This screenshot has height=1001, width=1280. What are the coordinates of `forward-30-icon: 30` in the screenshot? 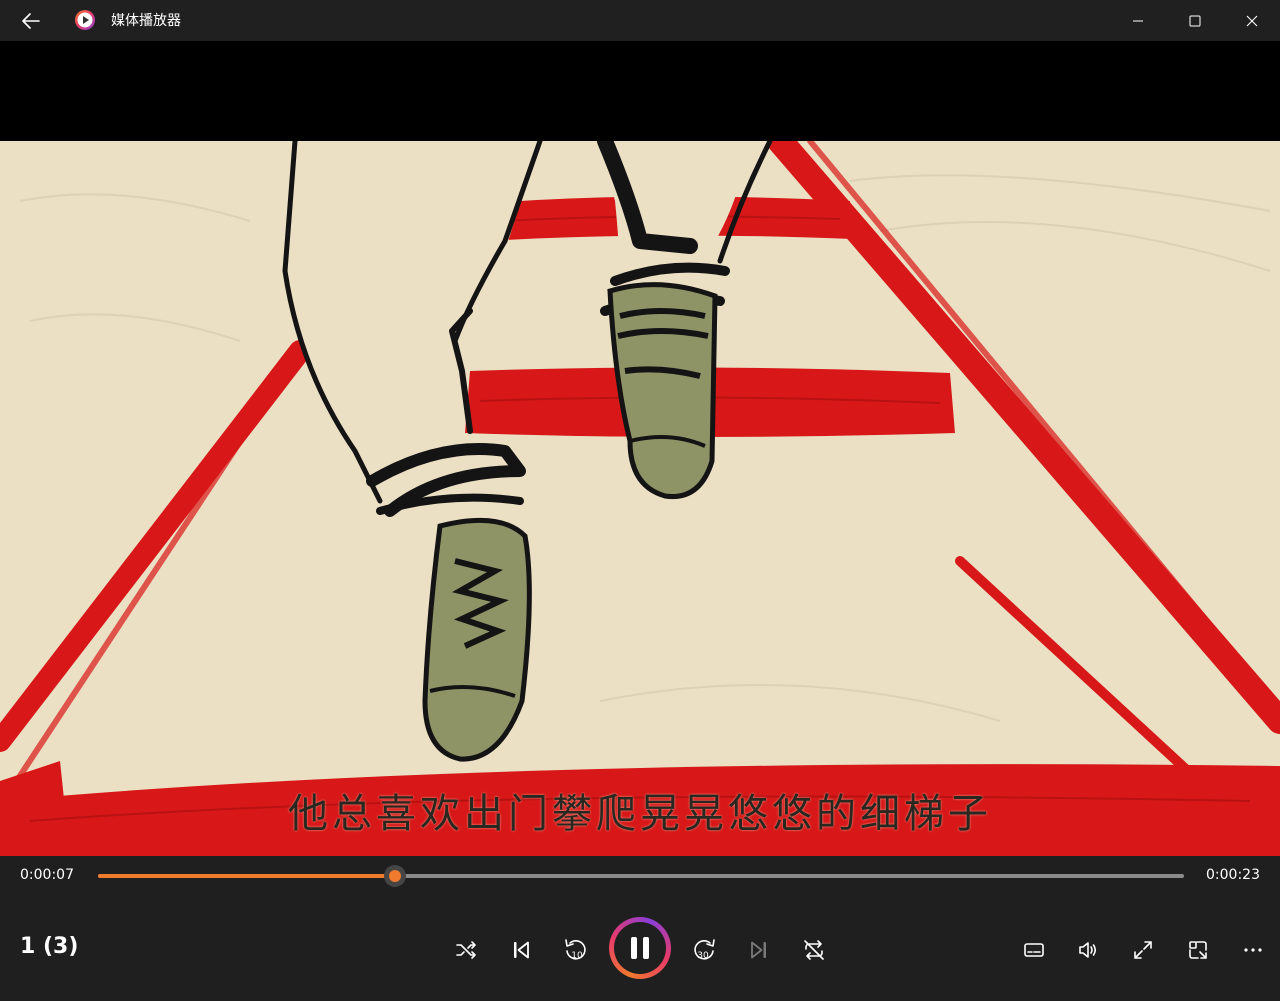 It's located at (704, 950).